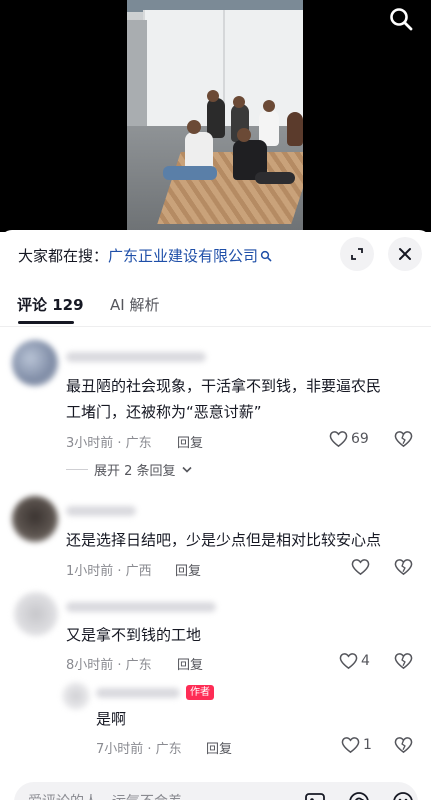 The image size is (431, 800). Describe the element at coordinates (139, 749) in the screenshot. I see `reply-time: 7小时前 · 广东` at that location.